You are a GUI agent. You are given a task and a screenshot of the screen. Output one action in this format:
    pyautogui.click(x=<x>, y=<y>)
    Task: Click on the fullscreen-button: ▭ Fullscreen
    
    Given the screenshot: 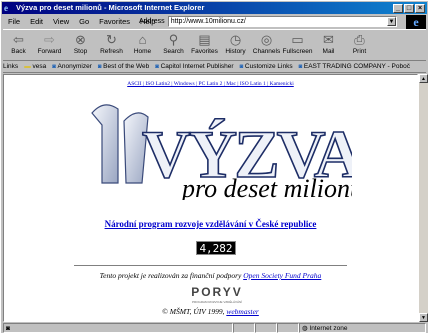 What is the action you would take?
    pyautogui.click(x=297, y=42)
    